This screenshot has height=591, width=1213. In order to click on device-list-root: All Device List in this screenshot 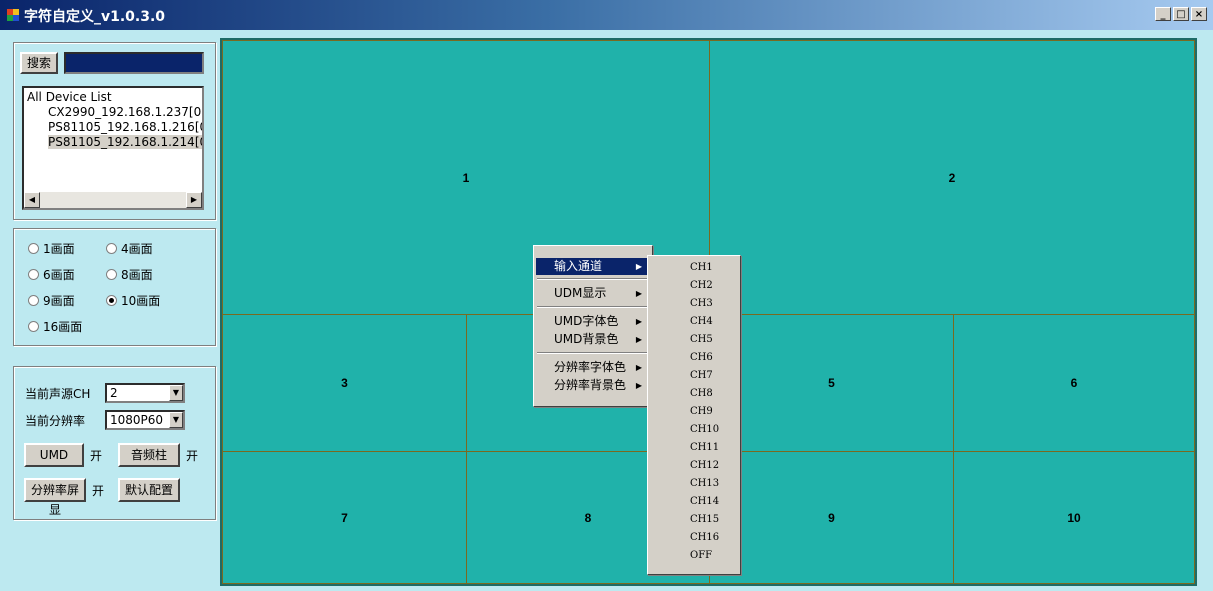, I will do `click(69, 97)`.